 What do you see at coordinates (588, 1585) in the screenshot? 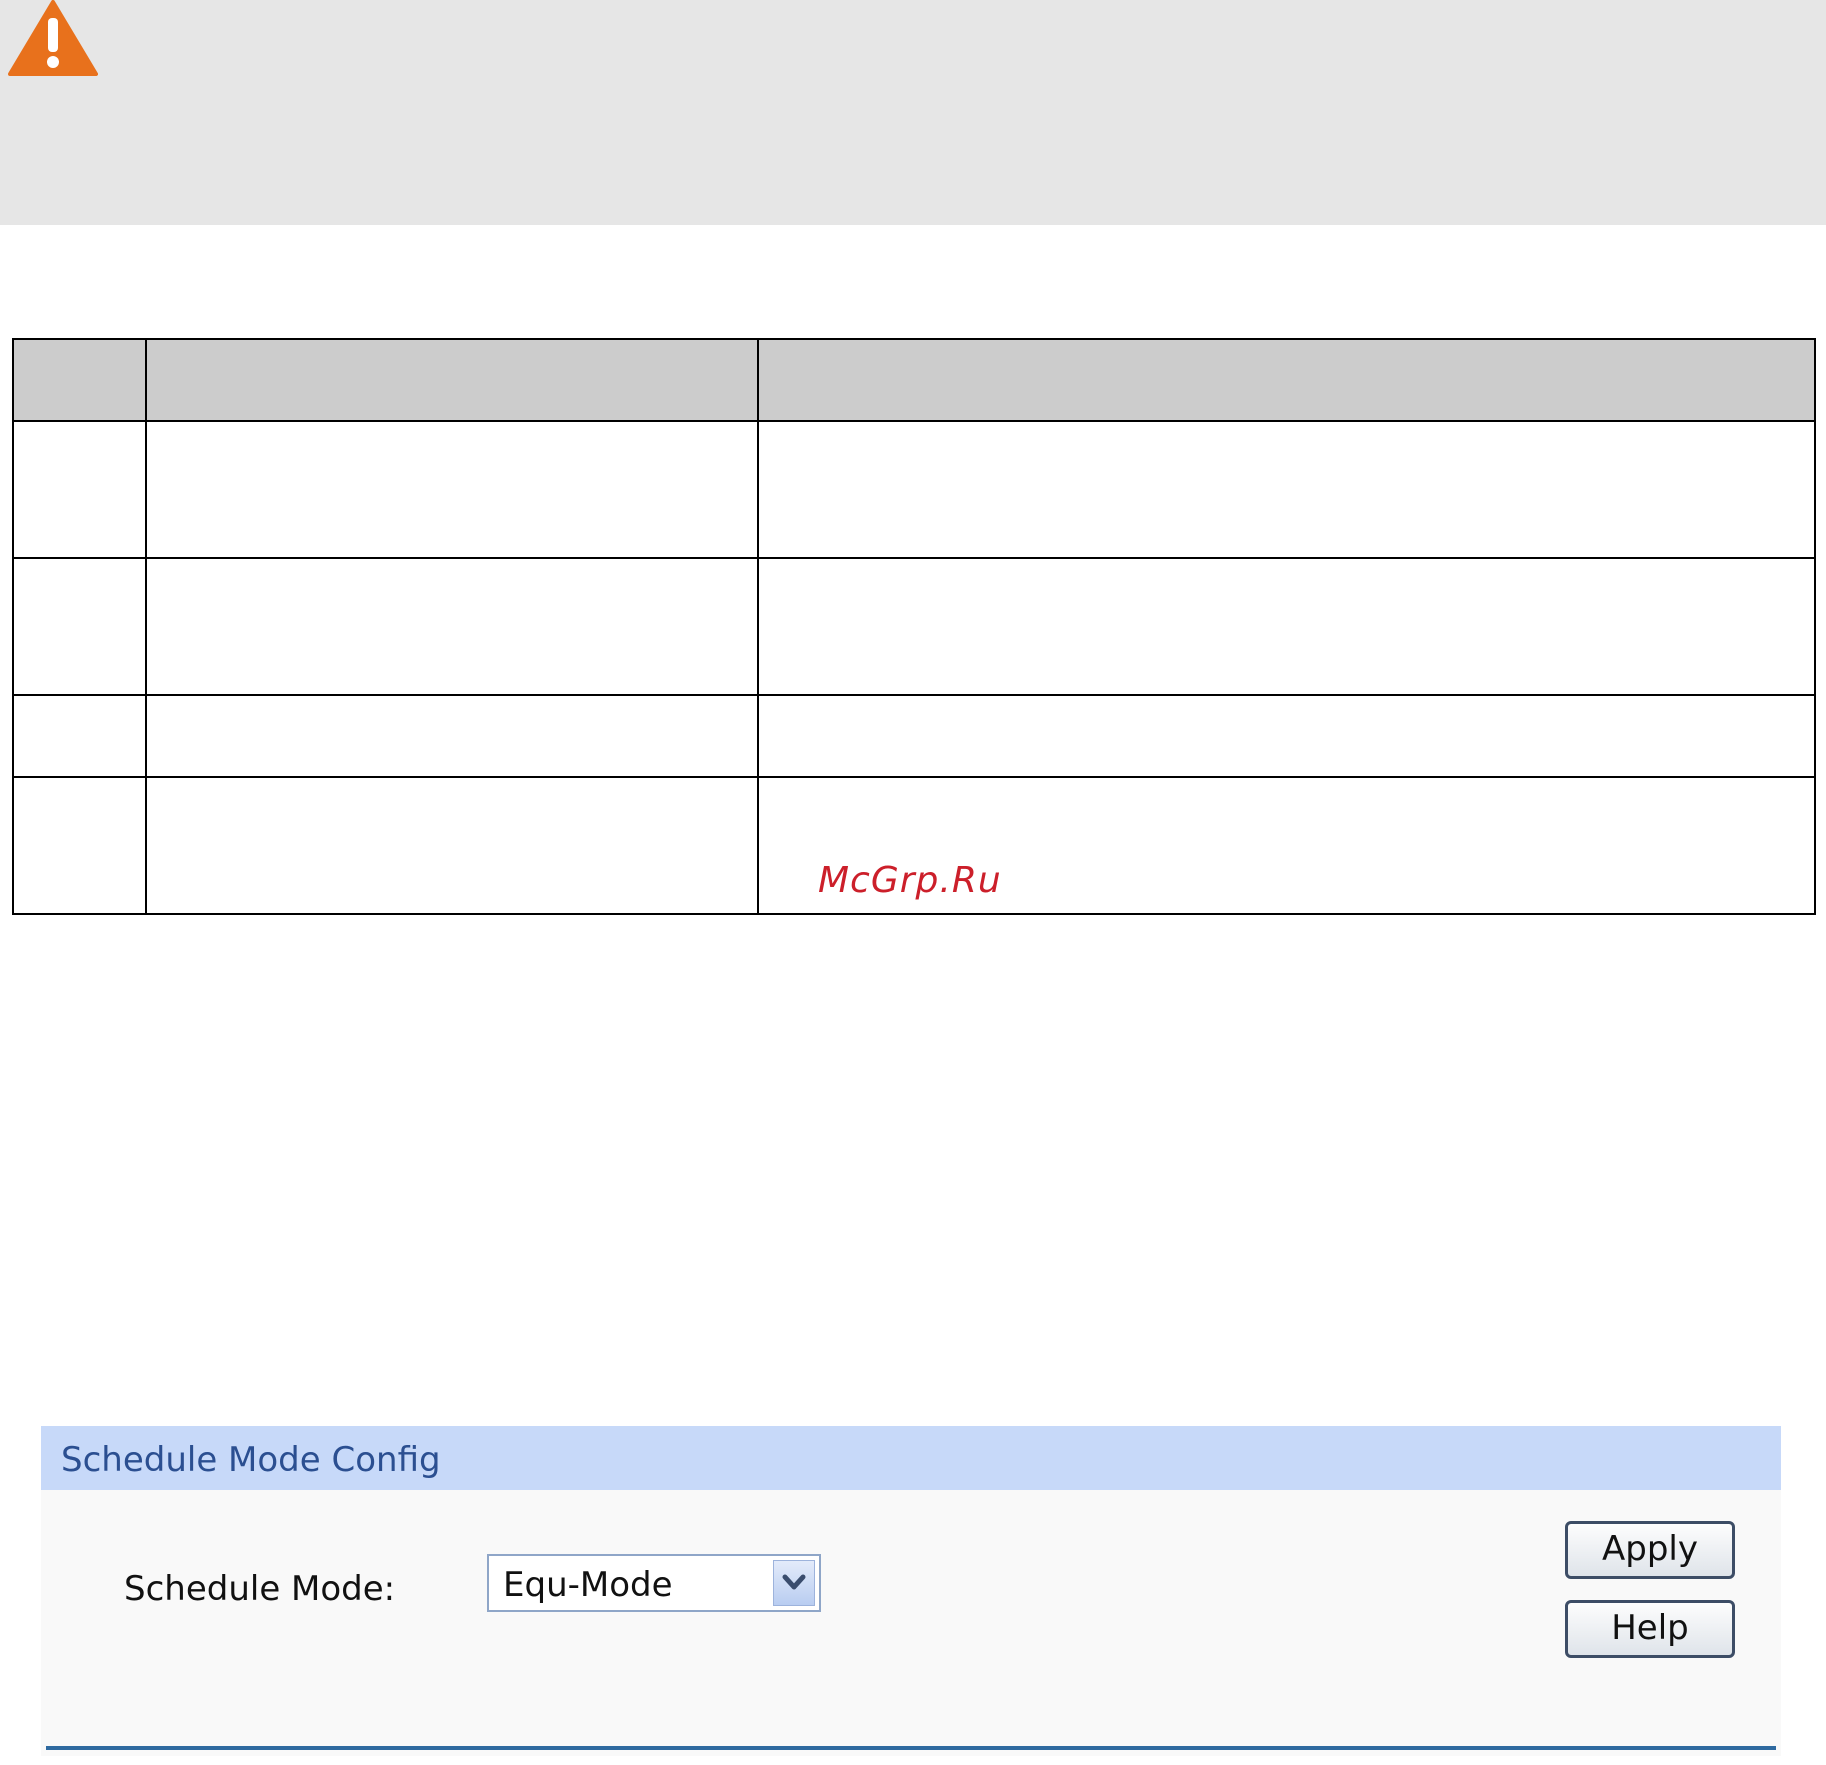
I see `schedule-mode-value: Equ-Mode` at bounding box center [588, 1585].